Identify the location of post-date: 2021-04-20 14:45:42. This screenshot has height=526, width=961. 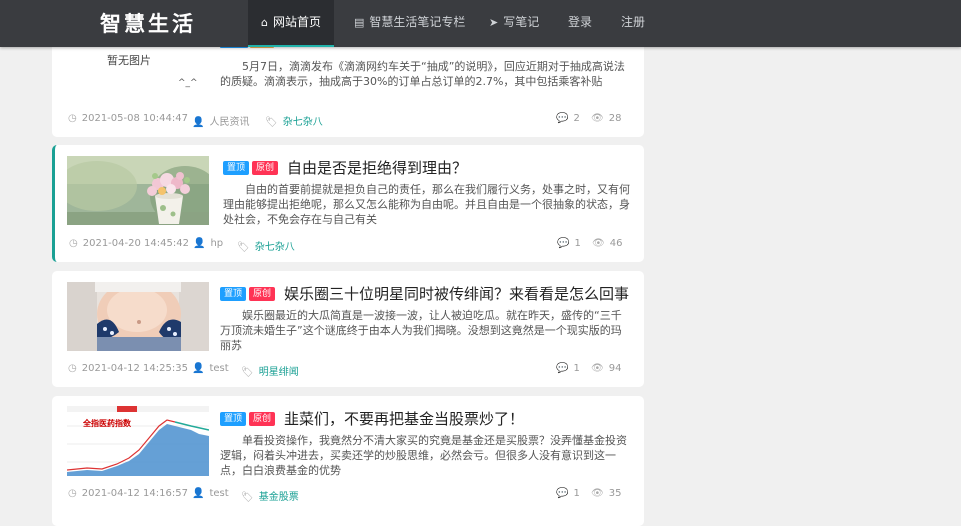
(135, 243).